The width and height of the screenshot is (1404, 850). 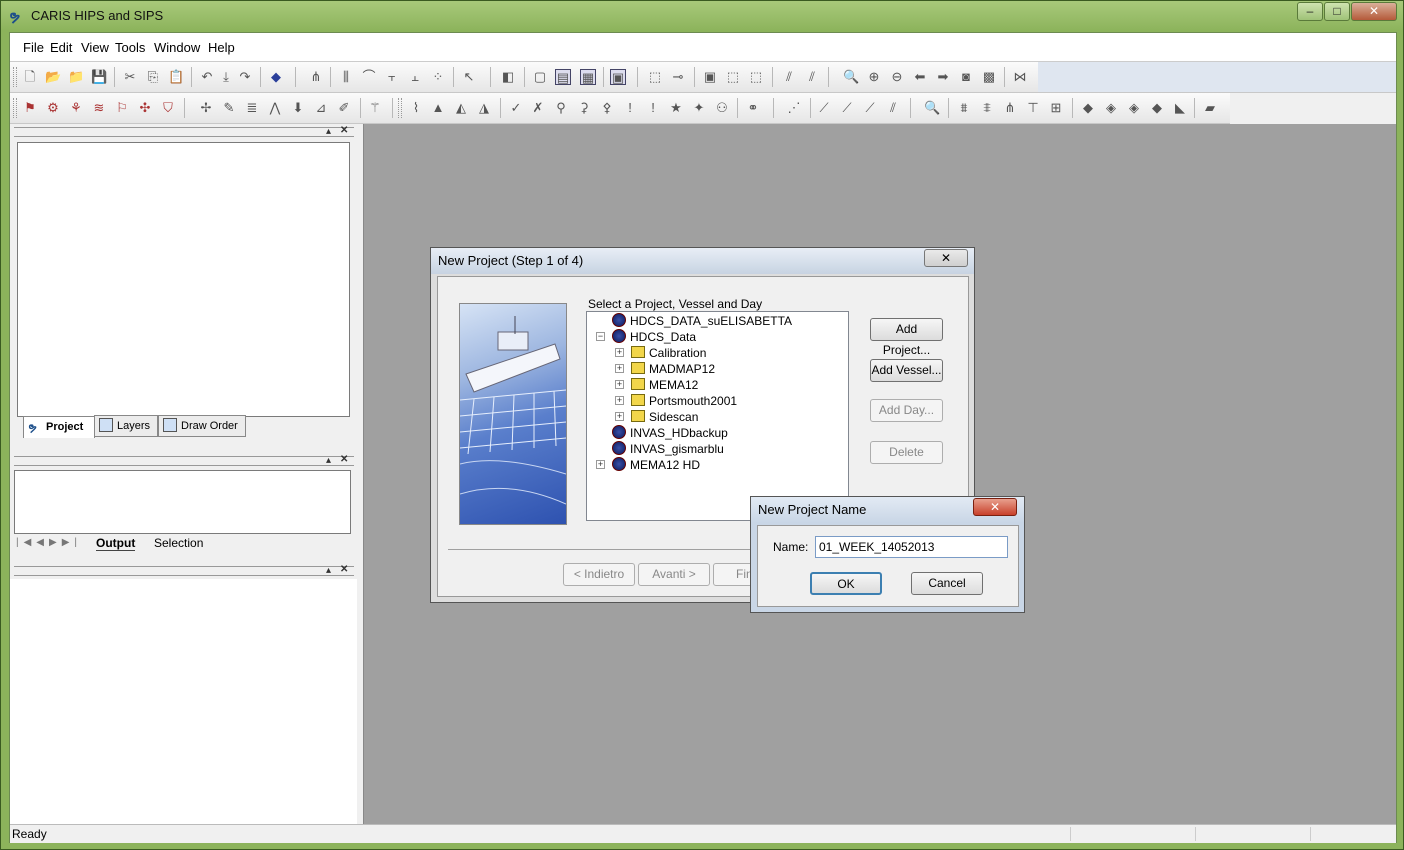 I want to click on split-icon: ⫟, so click(x=392, y=77).